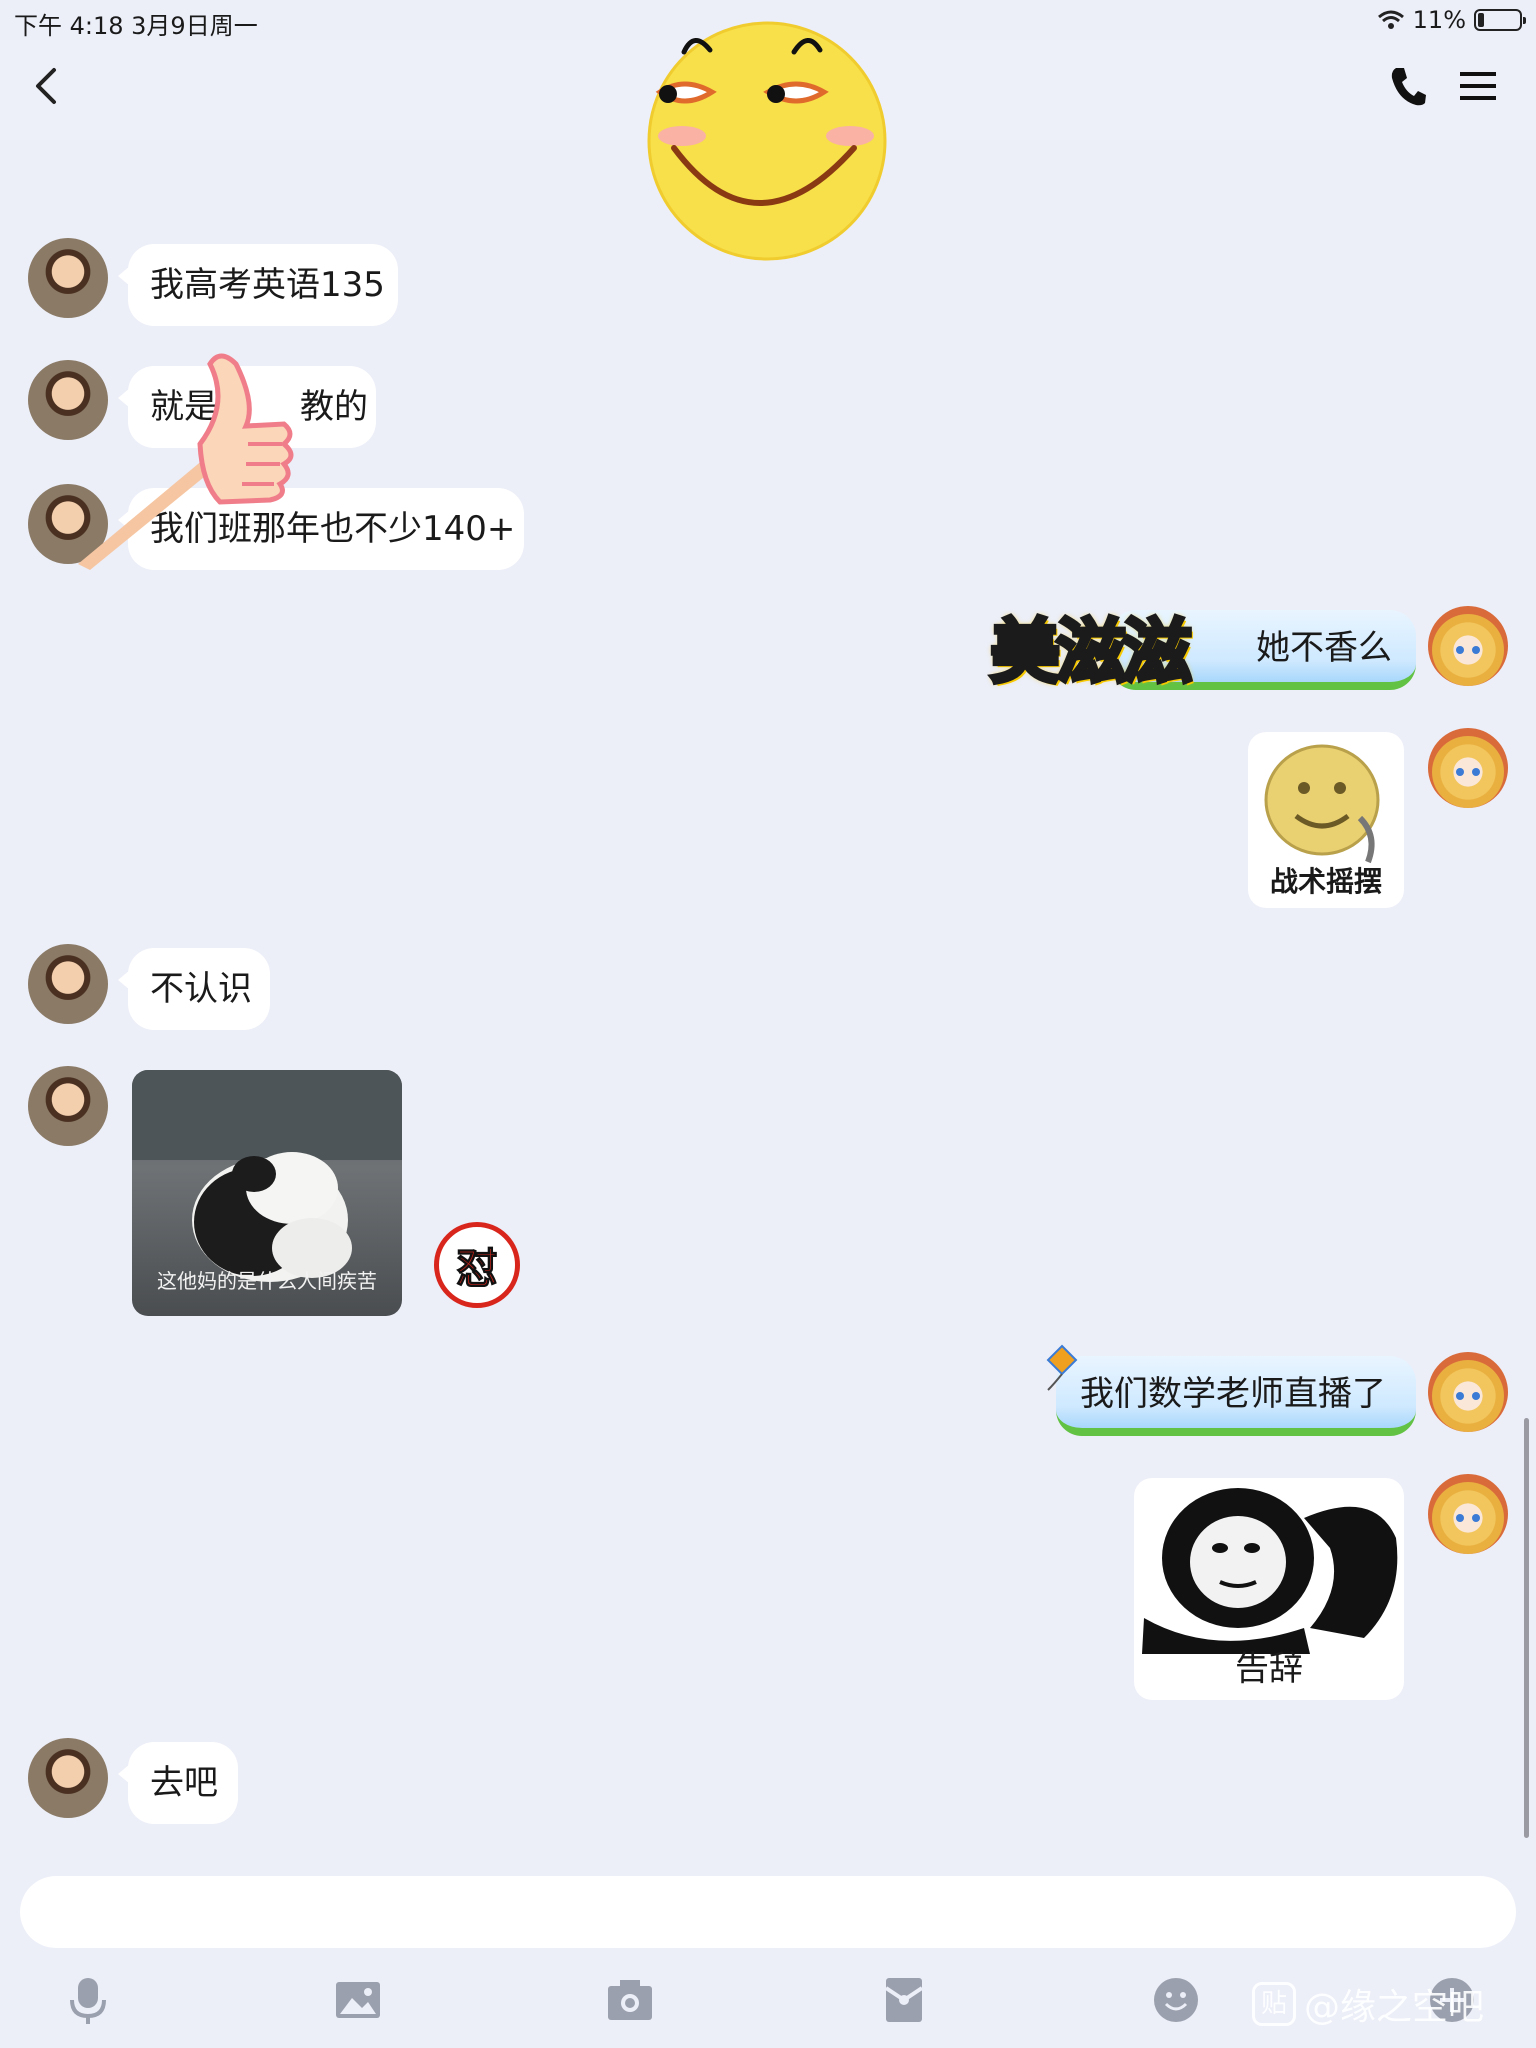 The height and width of the screenshot is (2048, 1536). Describe the element at coordinates (1408, 86) in the screenshot. I see `phone-icon` at that location.